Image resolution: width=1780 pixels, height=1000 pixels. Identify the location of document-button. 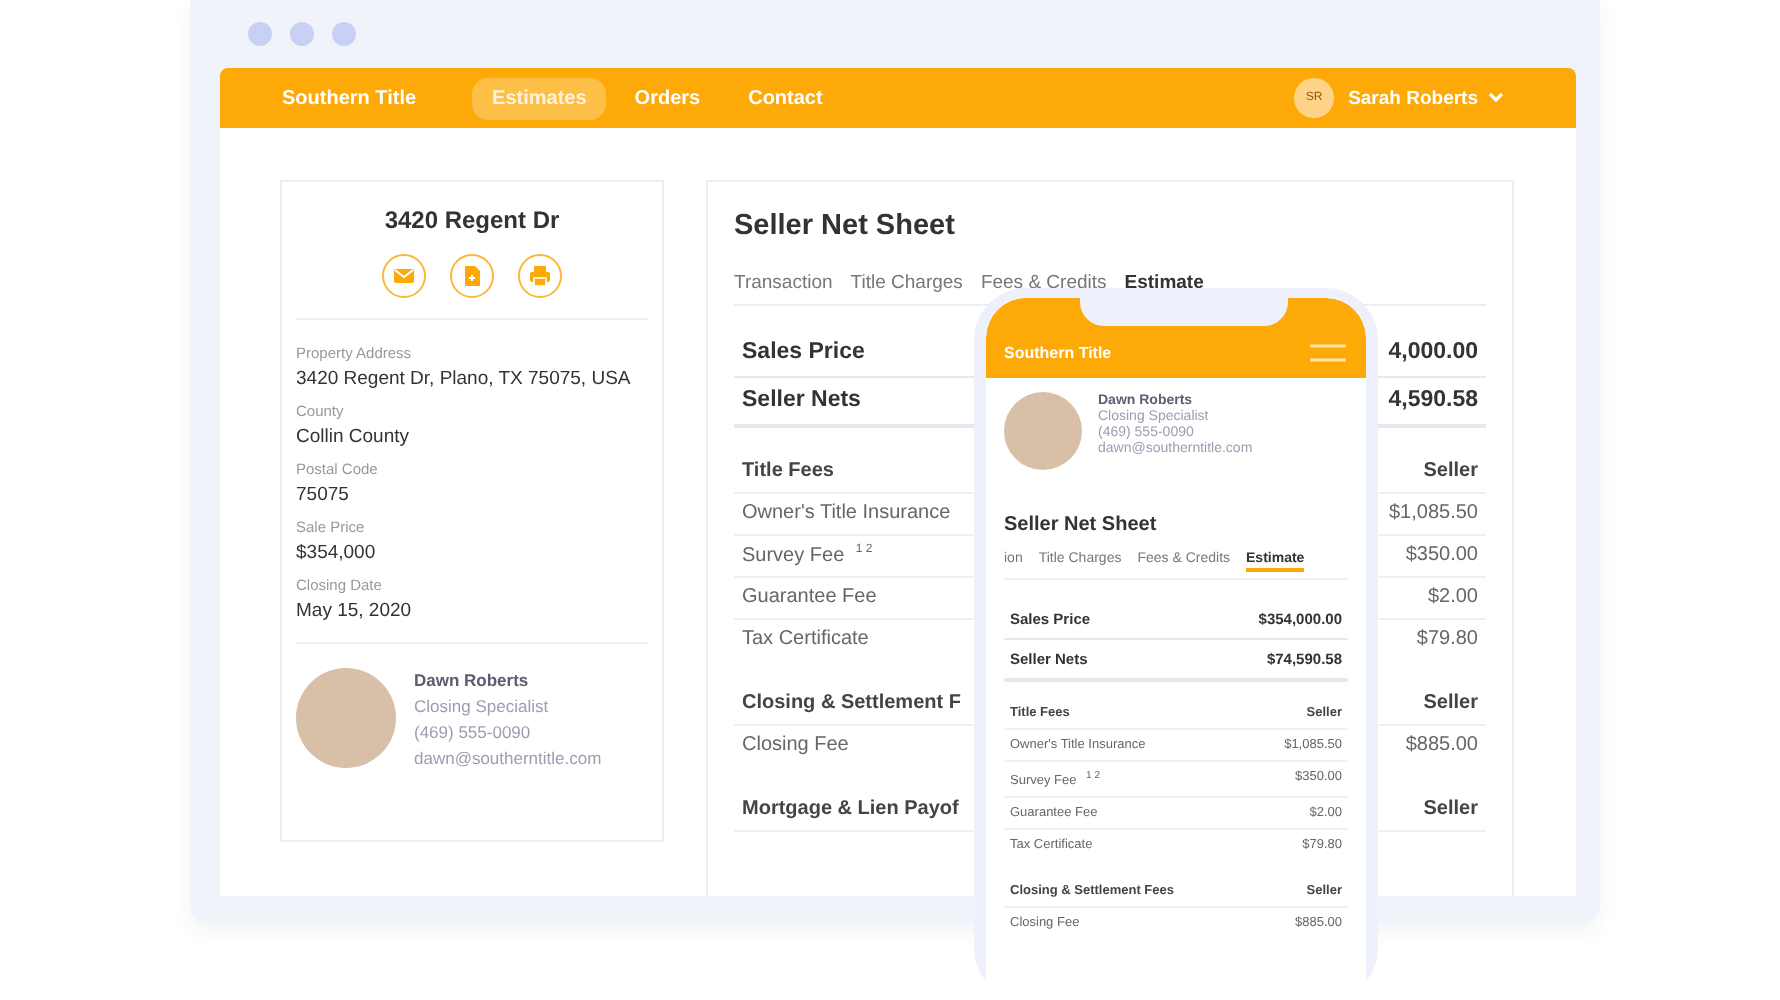
(472, 276).